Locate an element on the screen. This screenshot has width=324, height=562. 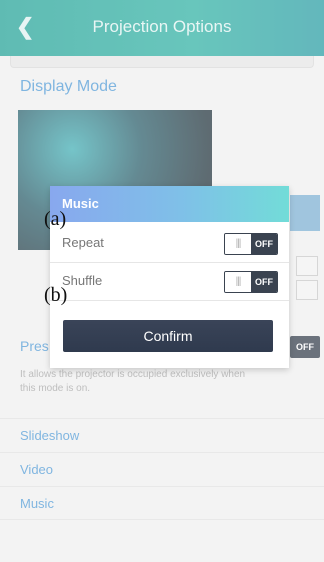
repeat-label: Repeat is located at coordinates (83, 242).